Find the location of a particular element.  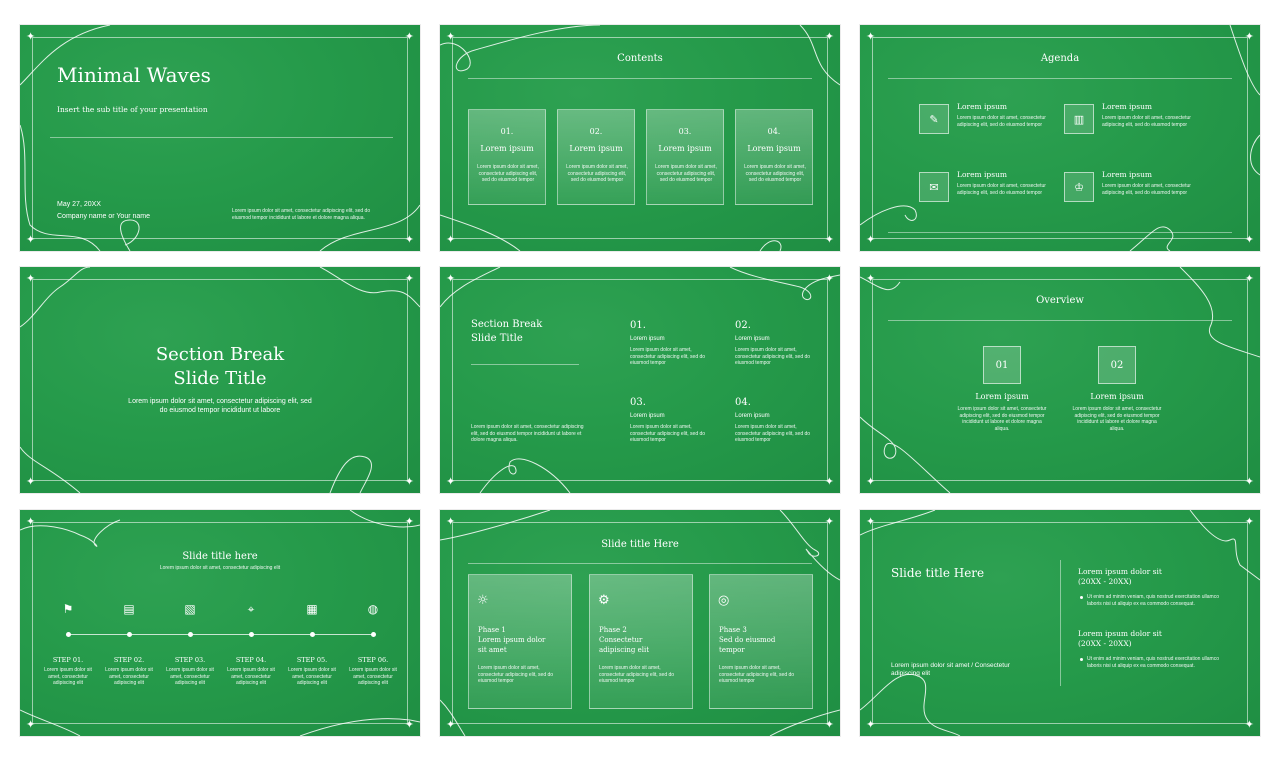

item-number: 01. is located at coordinates (638, 325).